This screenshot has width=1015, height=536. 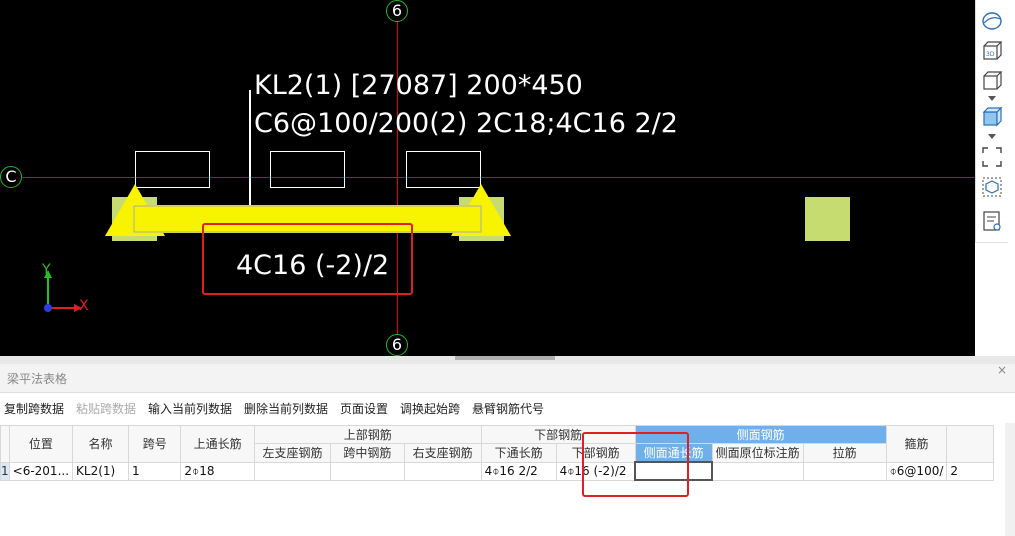 What do you see at coordinates (41, 444) in the screenshot?
I see `header-position: 位置` at bounding box center [41, 444].